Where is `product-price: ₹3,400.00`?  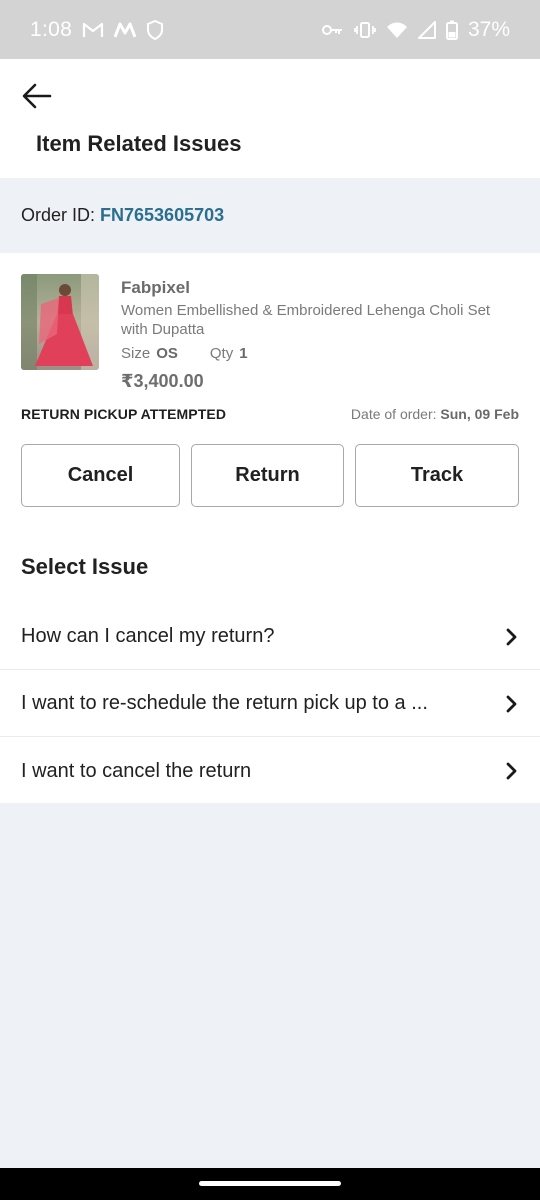 product-price: ₹3,400.00 is located at coordinates (162, 381).